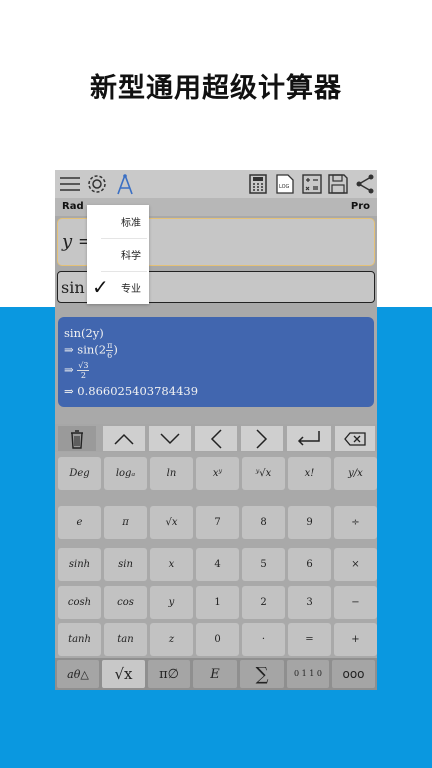  I want to click on up-icon, so click(124, 438).